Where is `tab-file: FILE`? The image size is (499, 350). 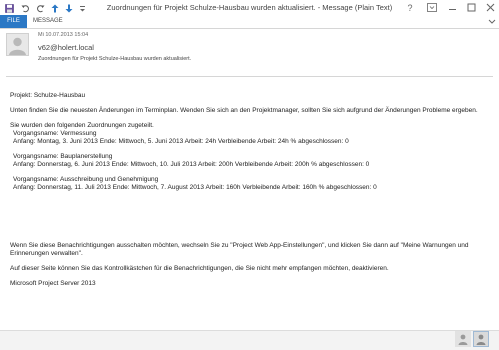
tab-file: FILE is located at coordinates (13, 21).